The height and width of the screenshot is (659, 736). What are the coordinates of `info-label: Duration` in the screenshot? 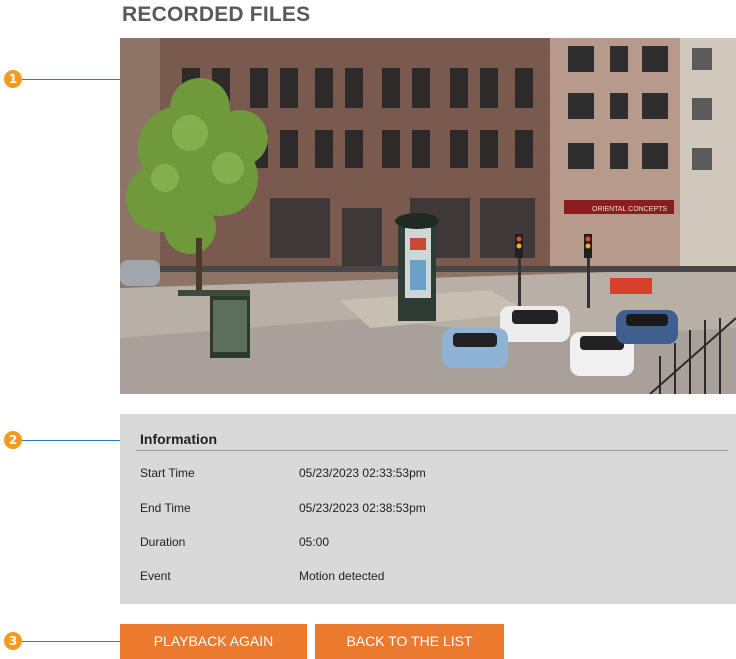 It's located at (163, 542).